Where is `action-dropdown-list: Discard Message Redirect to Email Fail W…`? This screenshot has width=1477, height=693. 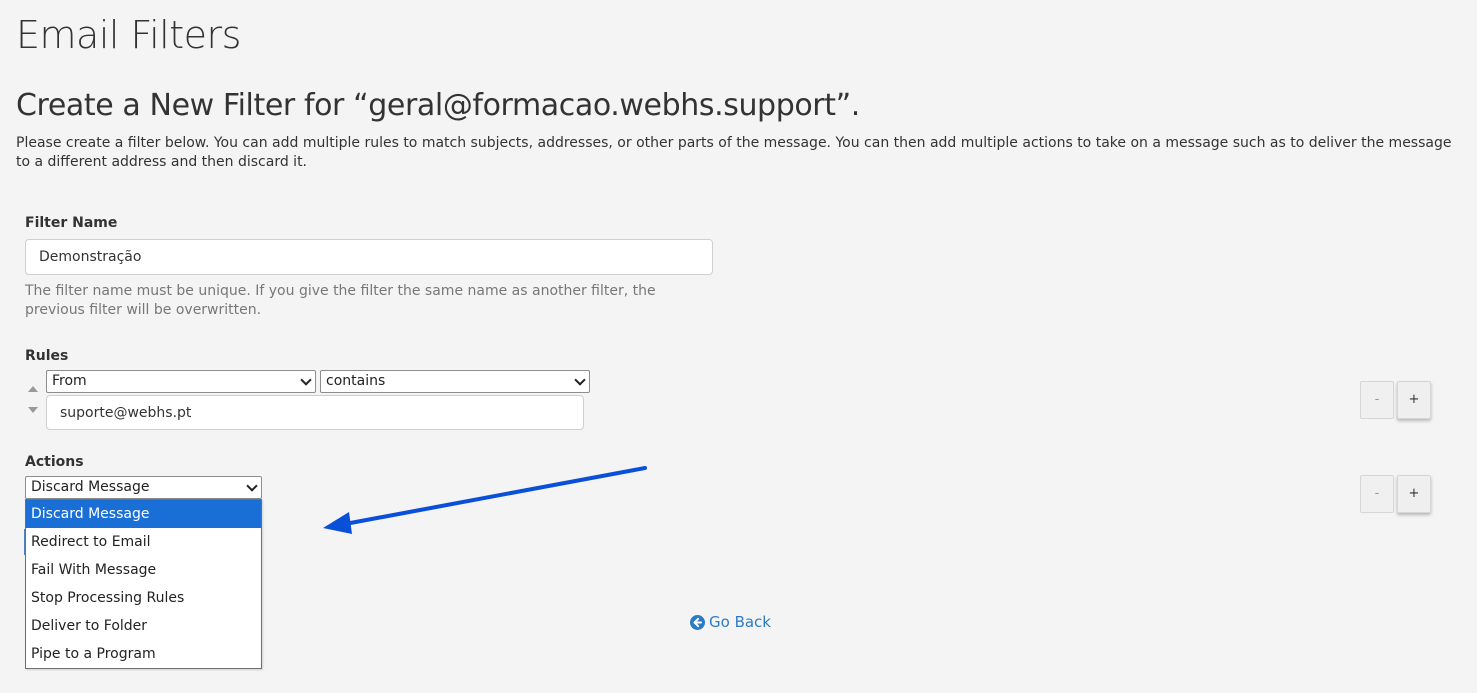
action-dropdown-list: Discard Message Redirect to Email Fail W… is located at coordinates (143, 584).